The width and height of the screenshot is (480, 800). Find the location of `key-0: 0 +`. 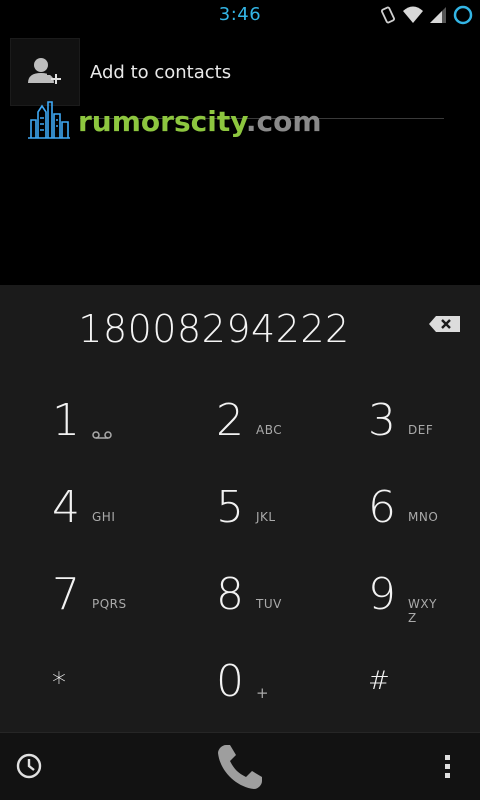

key-0: 0 + is located at coordinates (239, 681).